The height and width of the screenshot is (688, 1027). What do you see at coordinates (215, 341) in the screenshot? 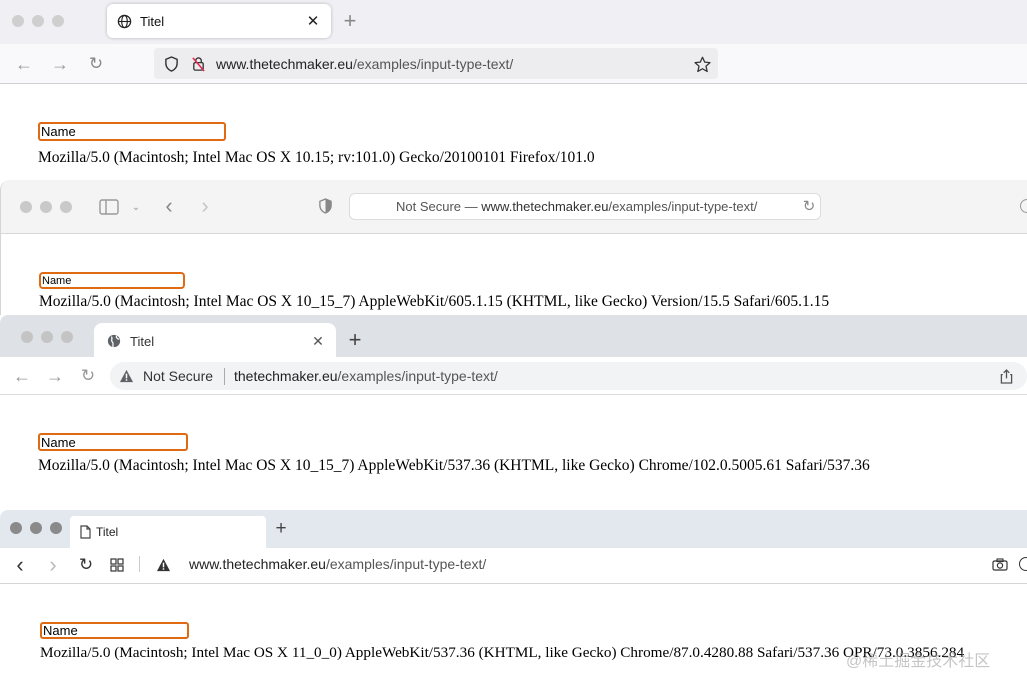
I see `chrome-tab: Titel ✕` at bounding box center [215, 341].